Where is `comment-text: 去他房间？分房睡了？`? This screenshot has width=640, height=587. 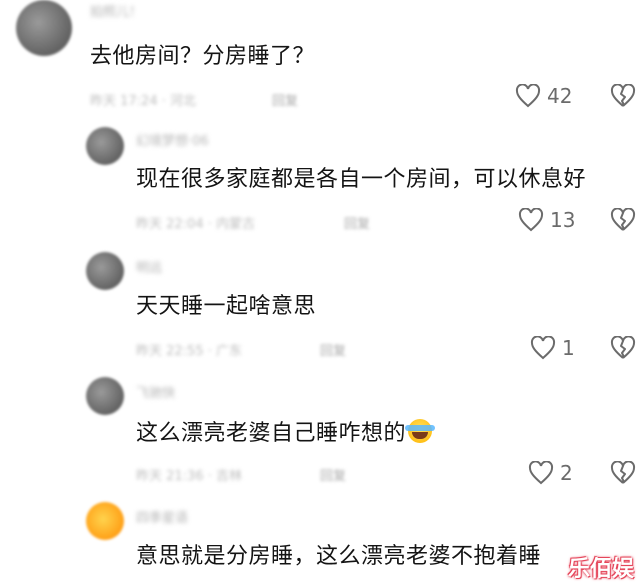 comment-text: 去他房间？分房睡了？ is located at coordinates (203, 56).